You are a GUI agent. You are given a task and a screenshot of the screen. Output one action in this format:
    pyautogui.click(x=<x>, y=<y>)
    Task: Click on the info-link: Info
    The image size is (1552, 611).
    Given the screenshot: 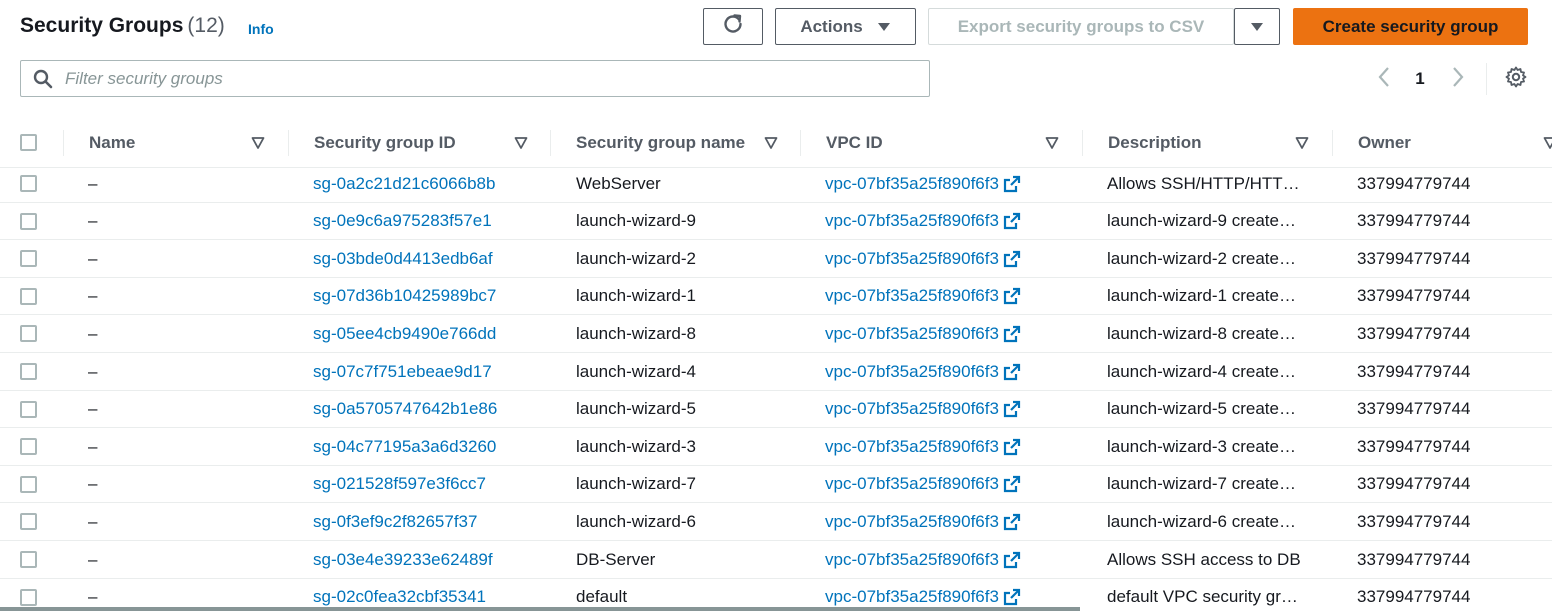 What is the action you would take?
    pyautogui.click(x=261, y=29)
    